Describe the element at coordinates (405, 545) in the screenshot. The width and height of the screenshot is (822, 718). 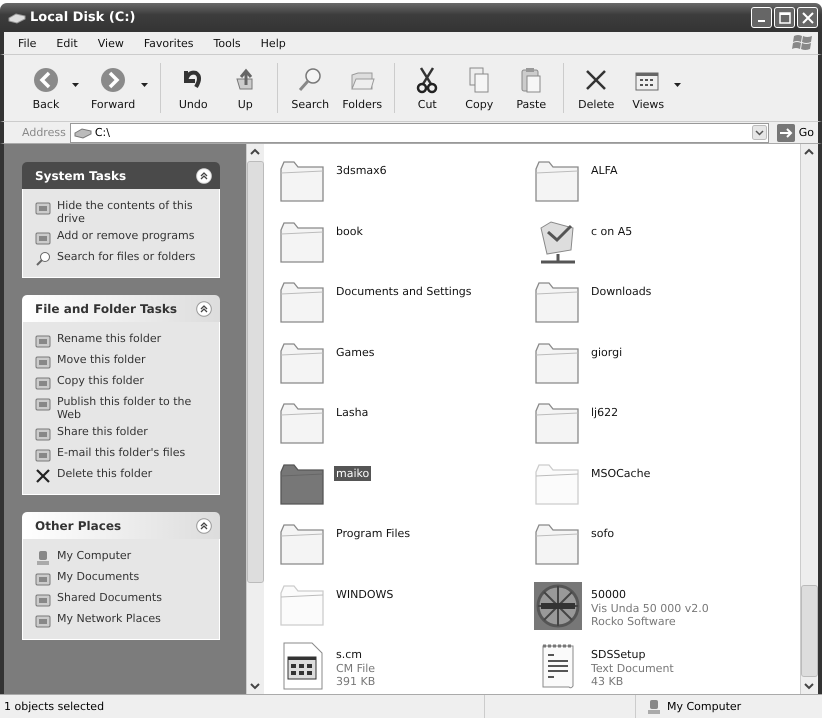
I see `item-tile: Program Files` at that location.